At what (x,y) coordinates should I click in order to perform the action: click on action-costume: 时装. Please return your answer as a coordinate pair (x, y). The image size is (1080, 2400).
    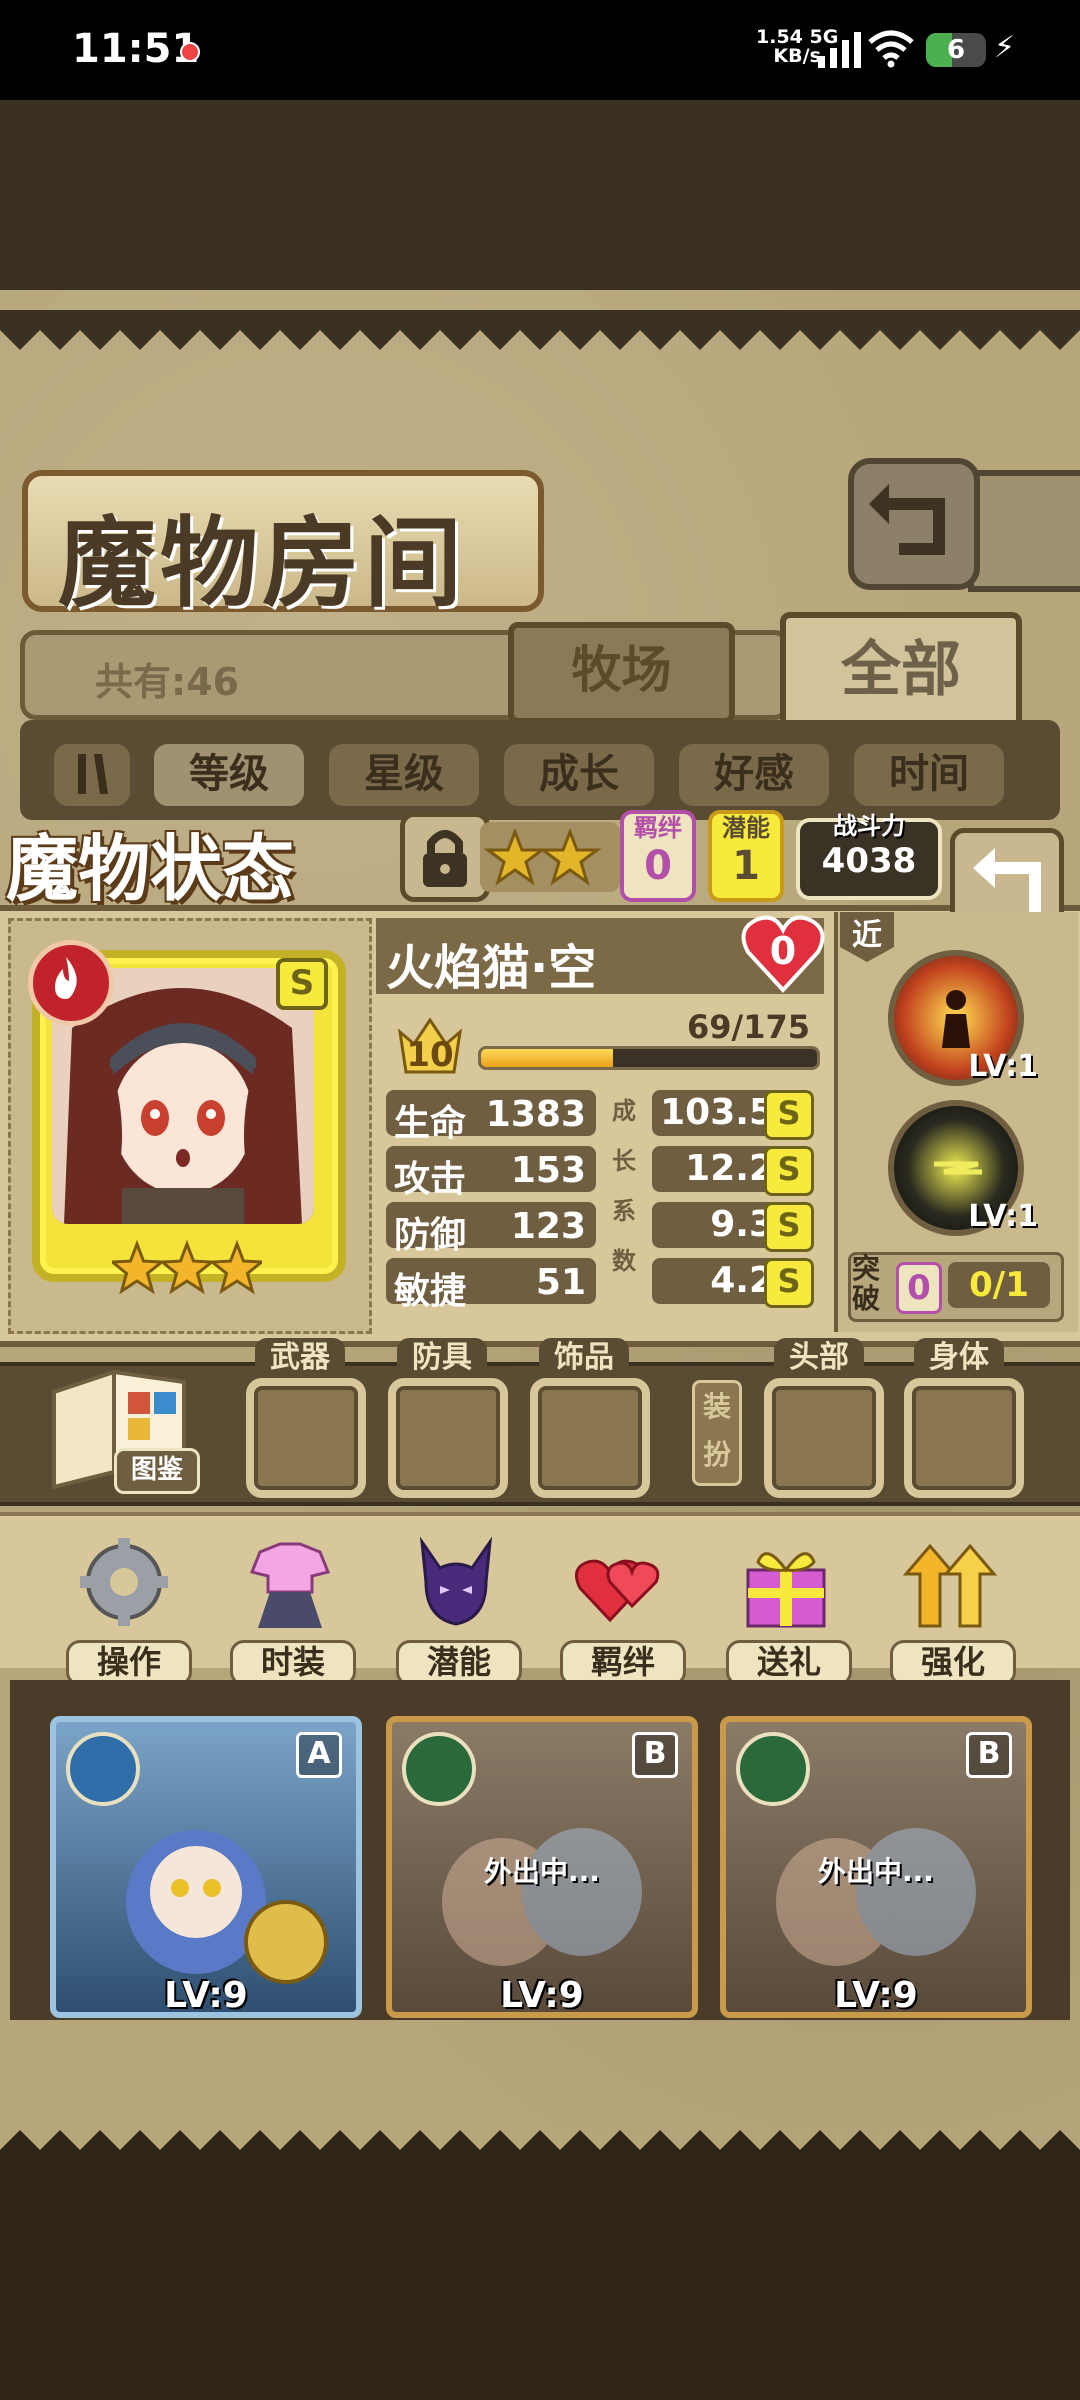
    Looking at the image, I should click on (293, 1609).